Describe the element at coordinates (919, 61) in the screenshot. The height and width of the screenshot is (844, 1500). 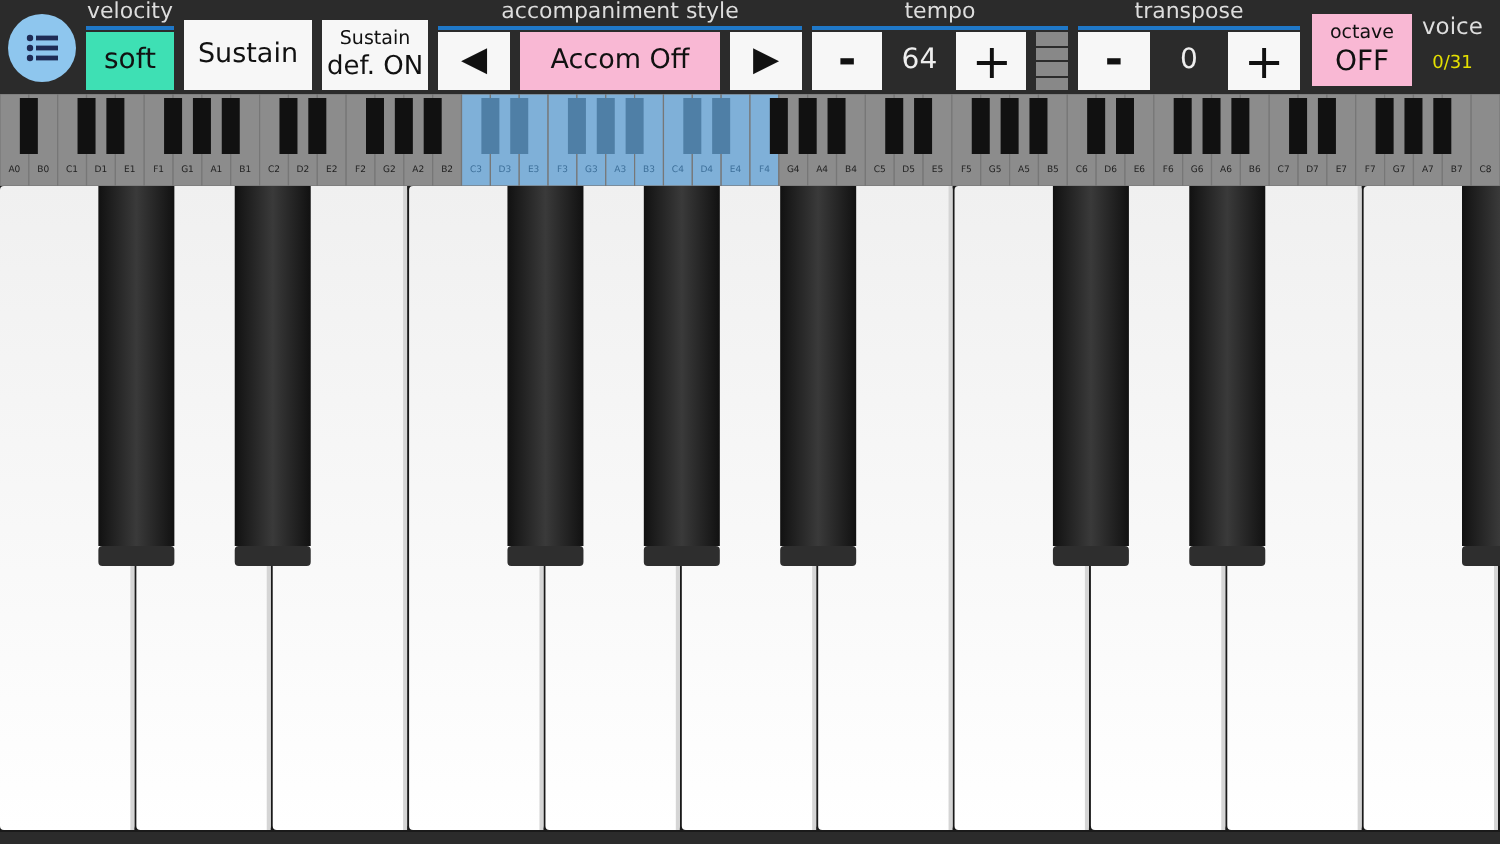
I see `tempo-value: 64` at that location.